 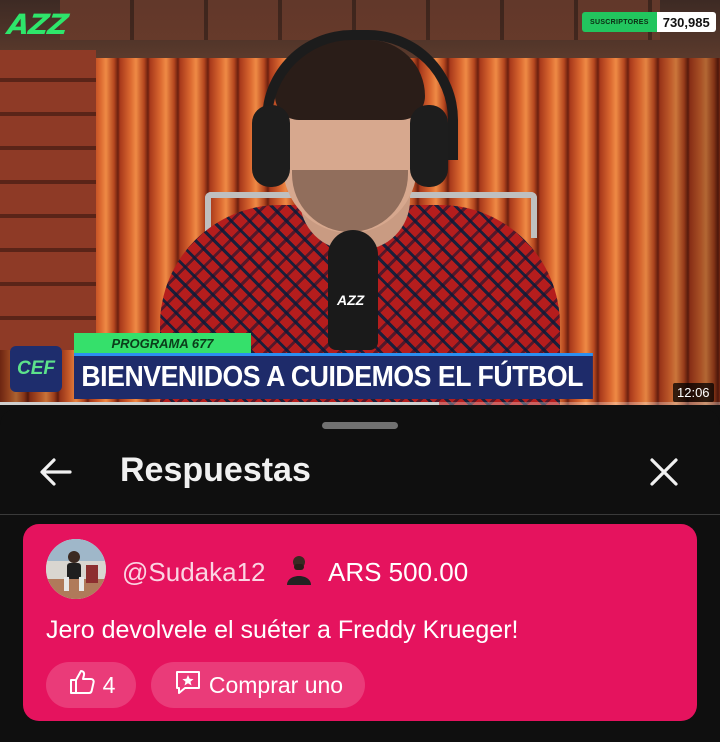 I want to click on video-progress-bar, so click(x=360, y=403).